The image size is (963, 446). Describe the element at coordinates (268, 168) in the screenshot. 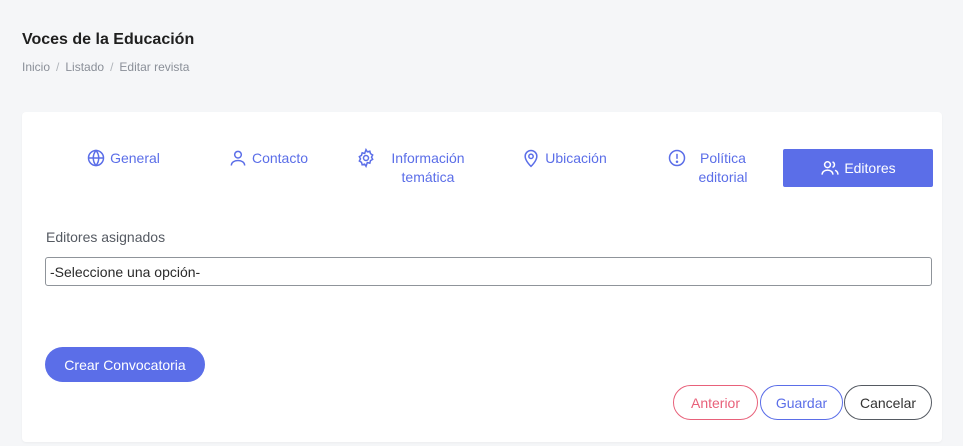

I see `tab-contacto: Contacto` at that location.